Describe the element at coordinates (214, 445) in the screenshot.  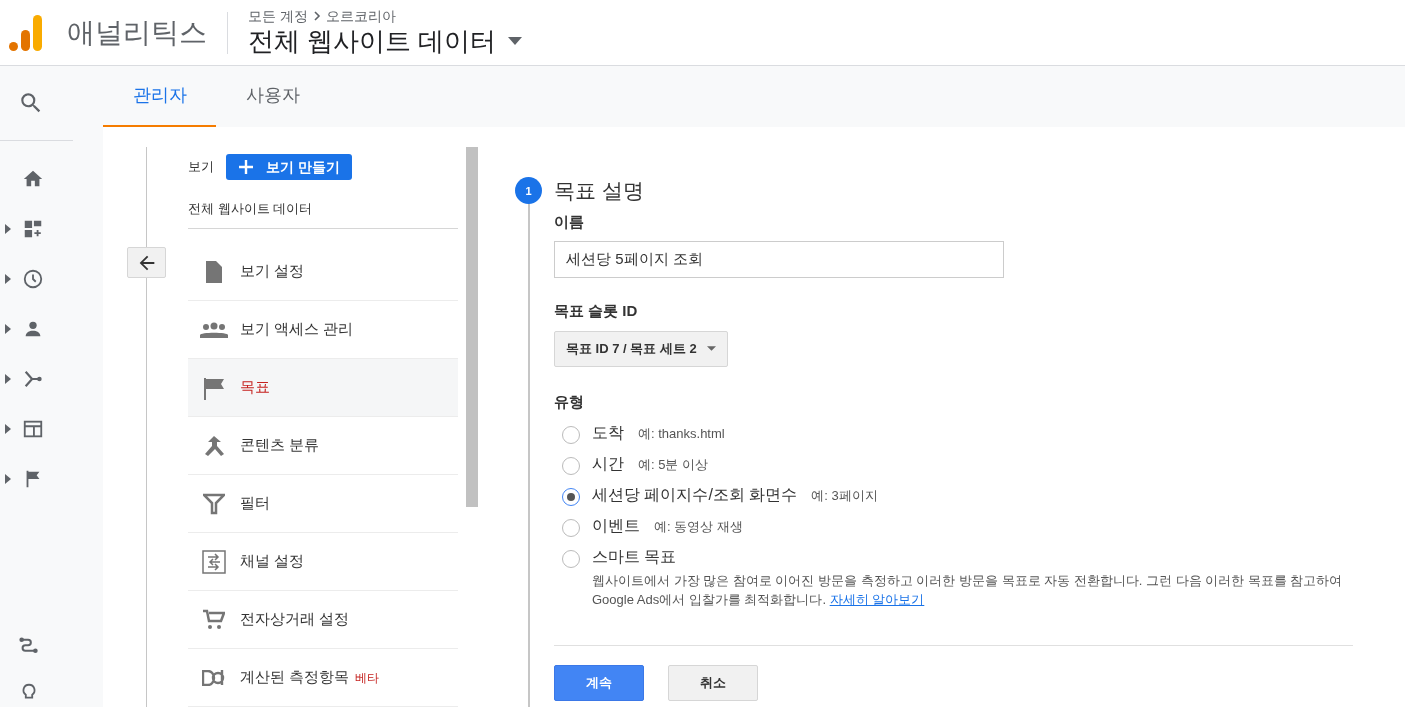
I see `merge-icon` at that location.